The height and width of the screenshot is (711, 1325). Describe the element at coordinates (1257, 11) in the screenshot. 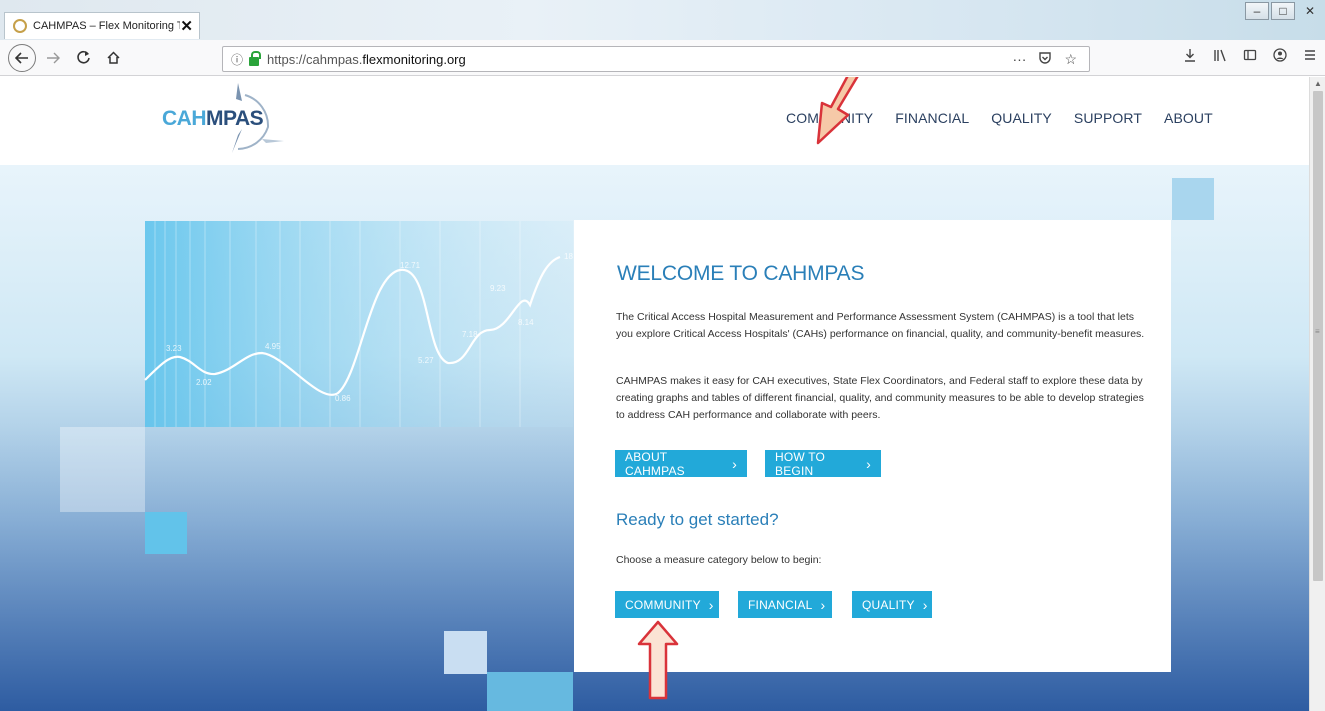

I see `minimize-window-button: –` at that location.